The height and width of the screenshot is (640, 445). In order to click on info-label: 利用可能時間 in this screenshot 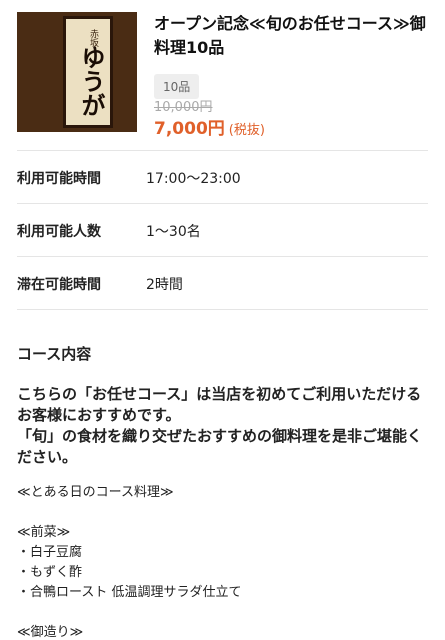, I will do `click(59, 179)`.